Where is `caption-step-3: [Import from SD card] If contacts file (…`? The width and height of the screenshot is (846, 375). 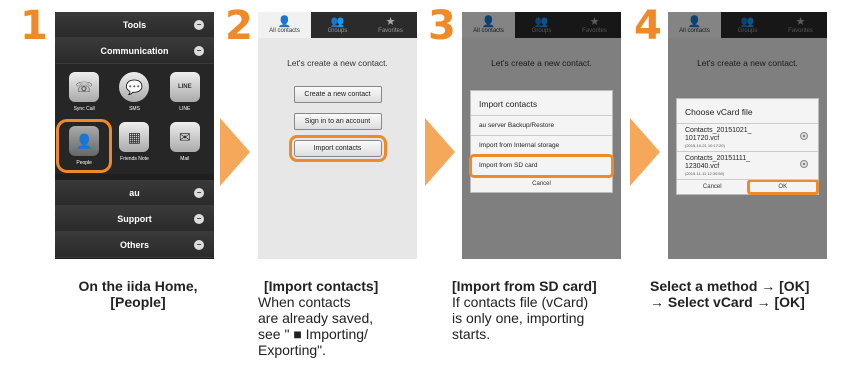
caption-step-3: [Import from SD card] If contacts file (… is located at coordinates (524, 310).